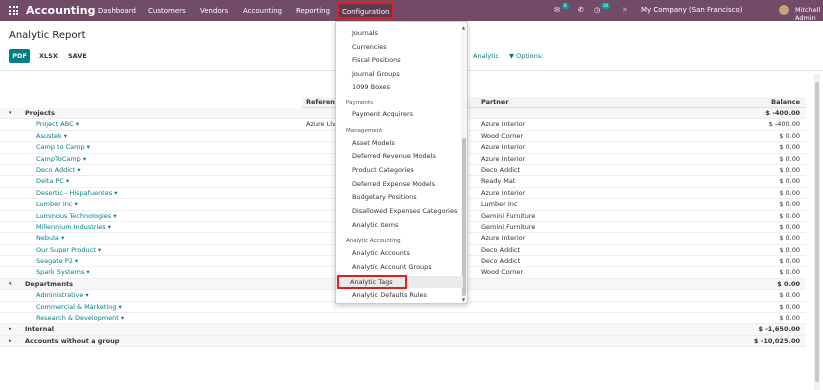  Describe the element at coordinates (602, 8) in the screenshot. I see `activity-icon: ◷ 34` at that location.